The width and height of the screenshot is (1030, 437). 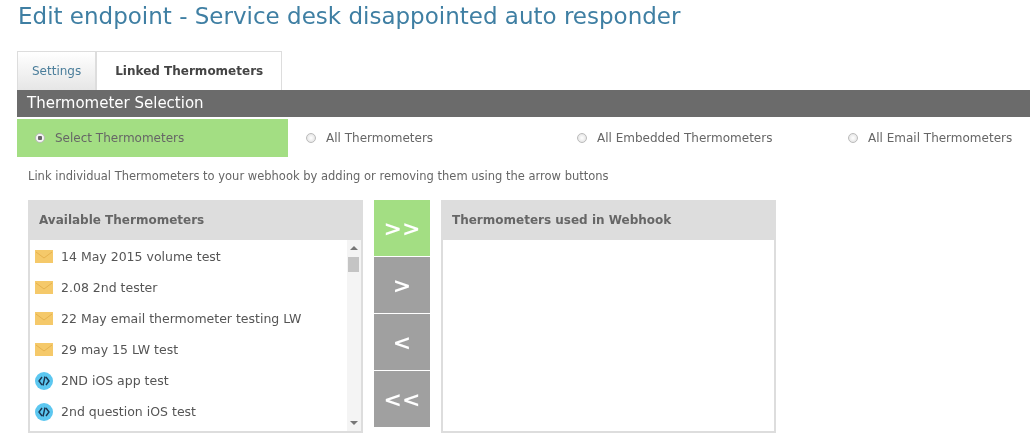 What do you see at coordinates (380, 138) in the screenshot?
I see `radio-label: All Thermometers` at bounding box center [380, 138].